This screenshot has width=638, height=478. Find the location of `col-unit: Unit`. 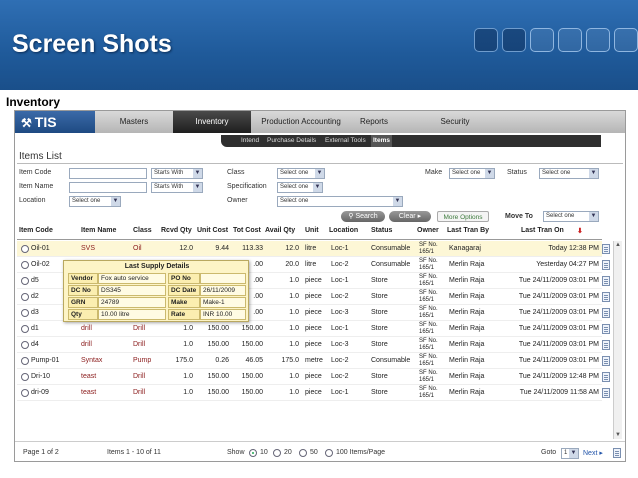

col-unit: Unit is located at coordinates (312, 230).